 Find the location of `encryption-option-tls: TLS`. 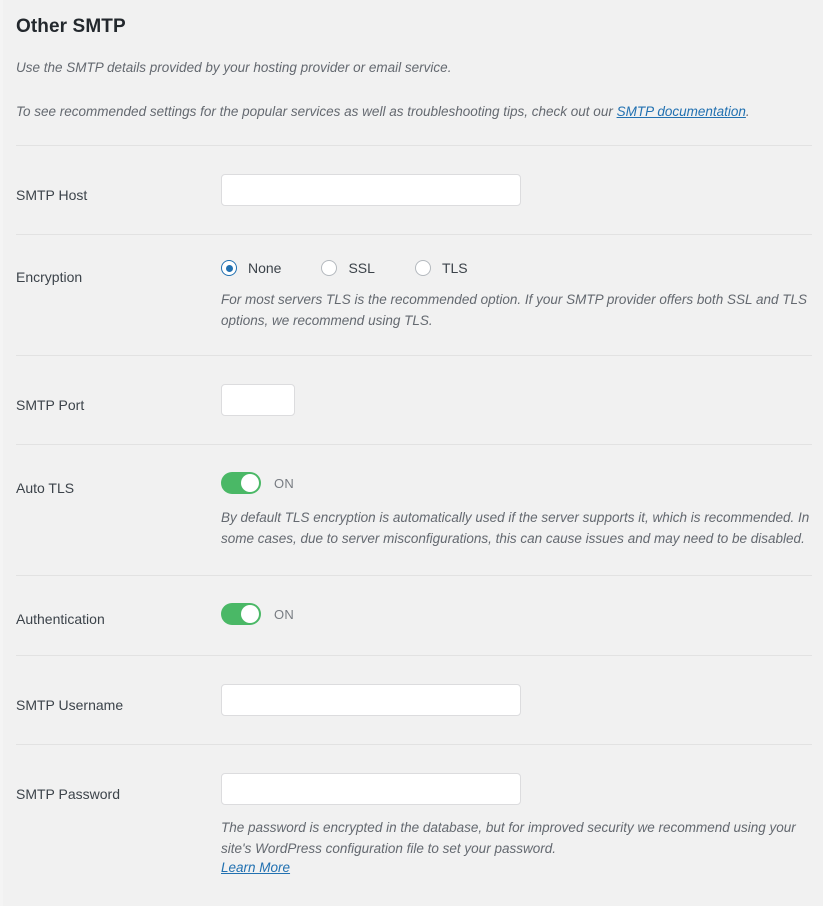

encryption-option-tls: TLS is located at coordinates (441, 268).